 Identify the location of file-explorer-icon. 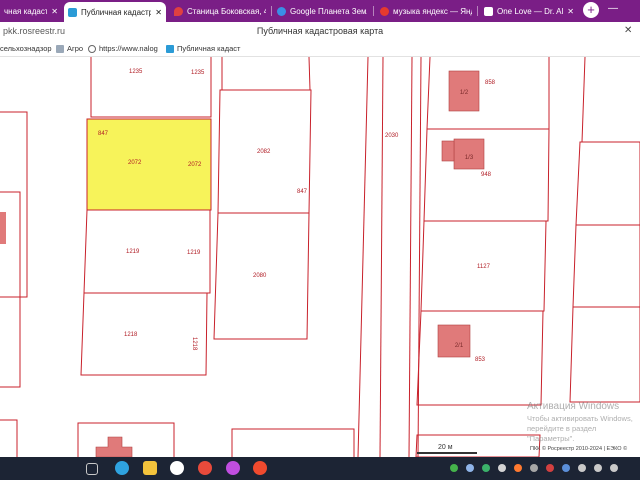
(150, 468).